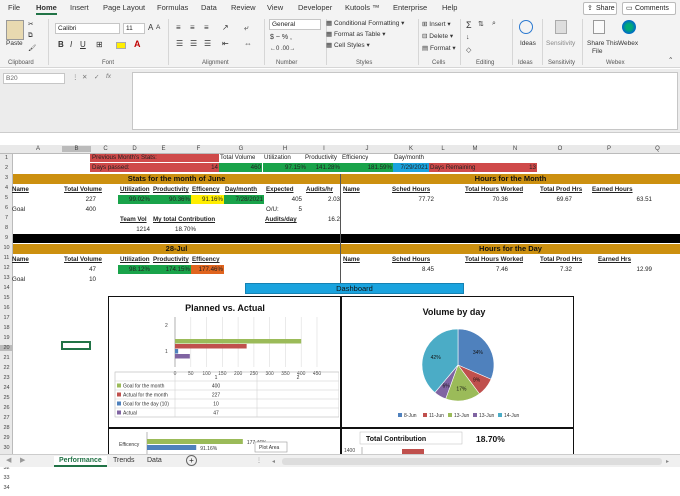 The width and height of the screenshot is (680, 496). What do you see at coordinates (6, 308) in the screenshot?
I see `row-header: 16` at bounding box center [6, 308].